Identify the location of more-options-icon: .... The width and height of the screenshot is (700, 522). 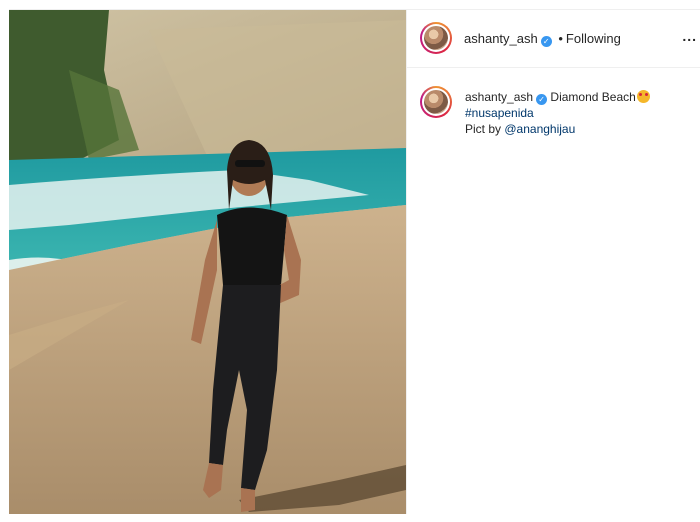
(689, 36).